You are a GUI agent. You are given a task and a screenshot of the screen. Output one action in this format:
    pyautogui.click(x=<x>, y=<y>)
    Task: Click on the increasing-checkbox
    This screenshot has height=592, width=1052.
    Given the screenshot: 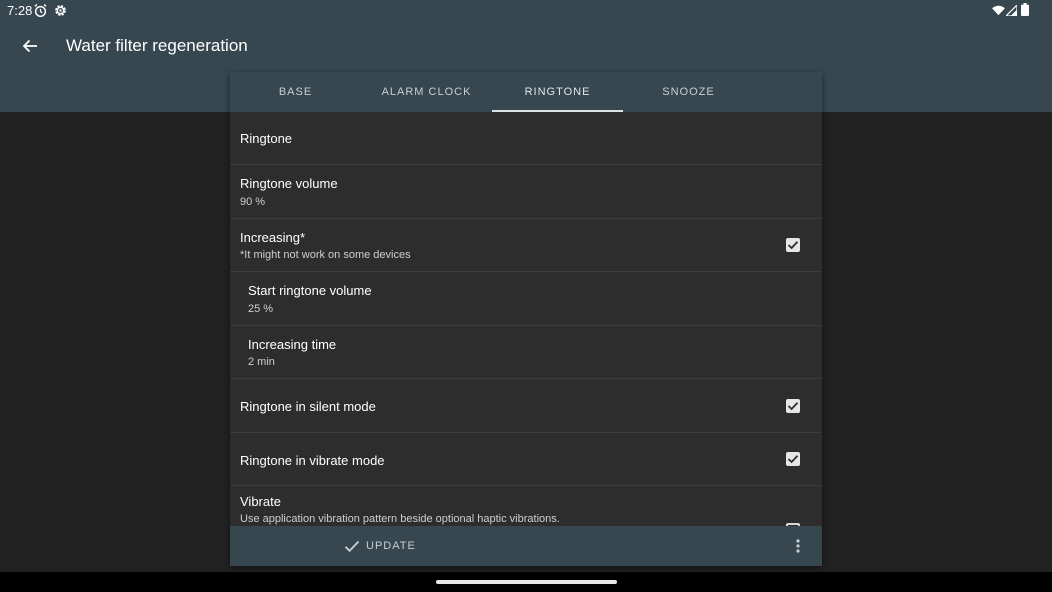 What is the action you would take?
    pyautogui.click(x=793, y=245)
    